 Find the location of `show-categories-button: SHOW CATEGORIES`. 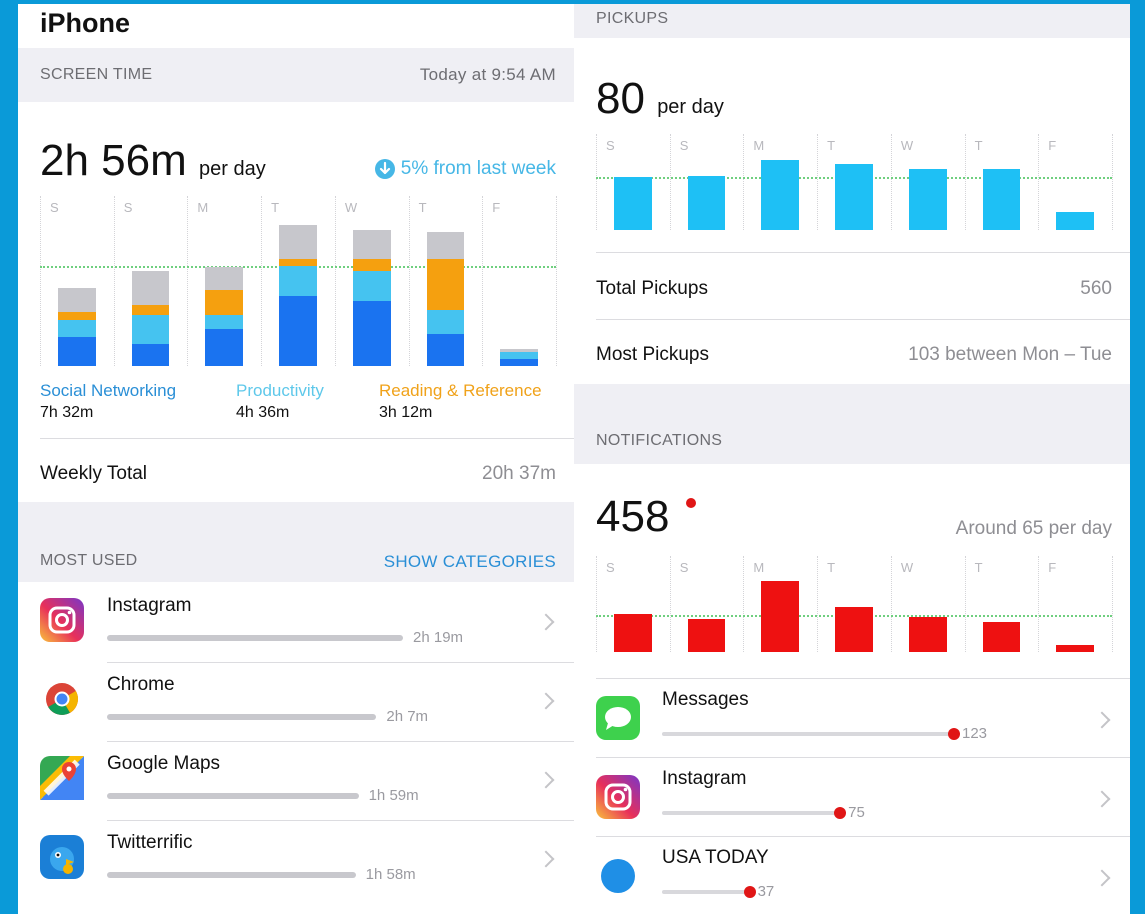

show-categories-button: SHOW CATEGORIES is located at coordinates (470, 562).